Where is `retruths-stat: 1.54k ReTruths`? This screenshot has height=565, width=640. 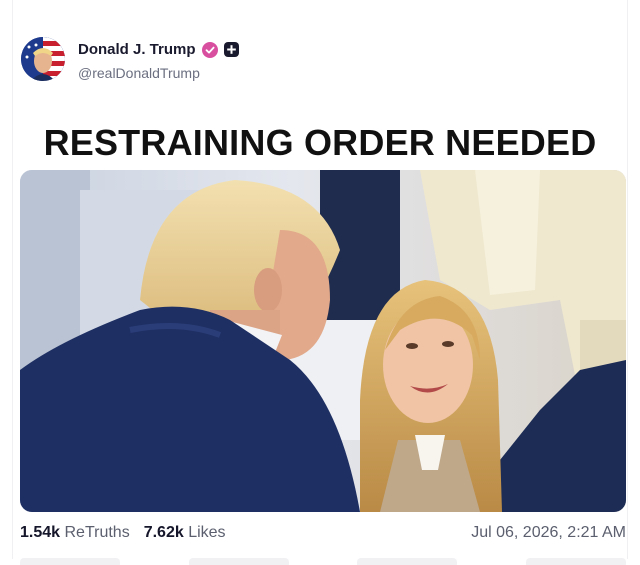
retruths-stat: 1.54k ReTruths is located at coordinates (75, 533).